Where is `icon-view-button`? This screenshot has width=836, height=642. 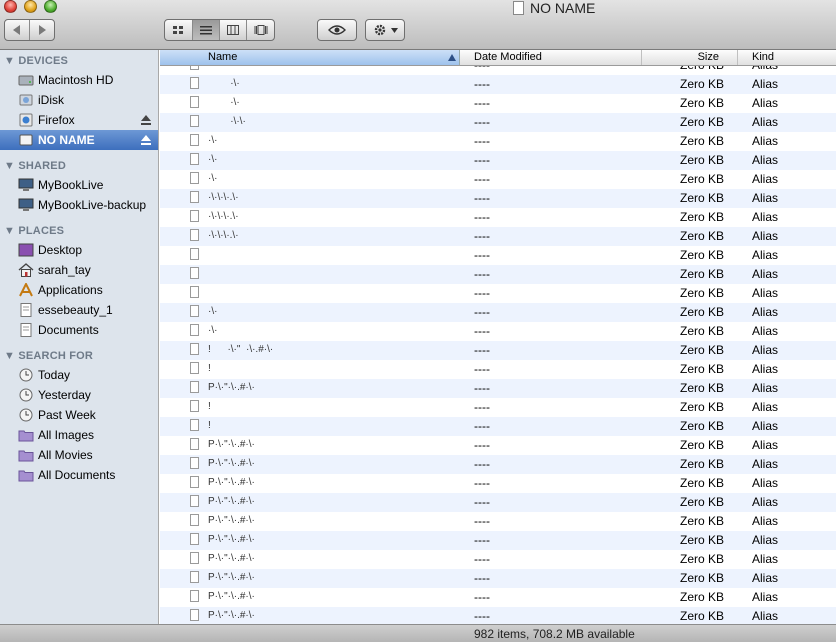
icon-view-button is located at coordinates (179, 30).